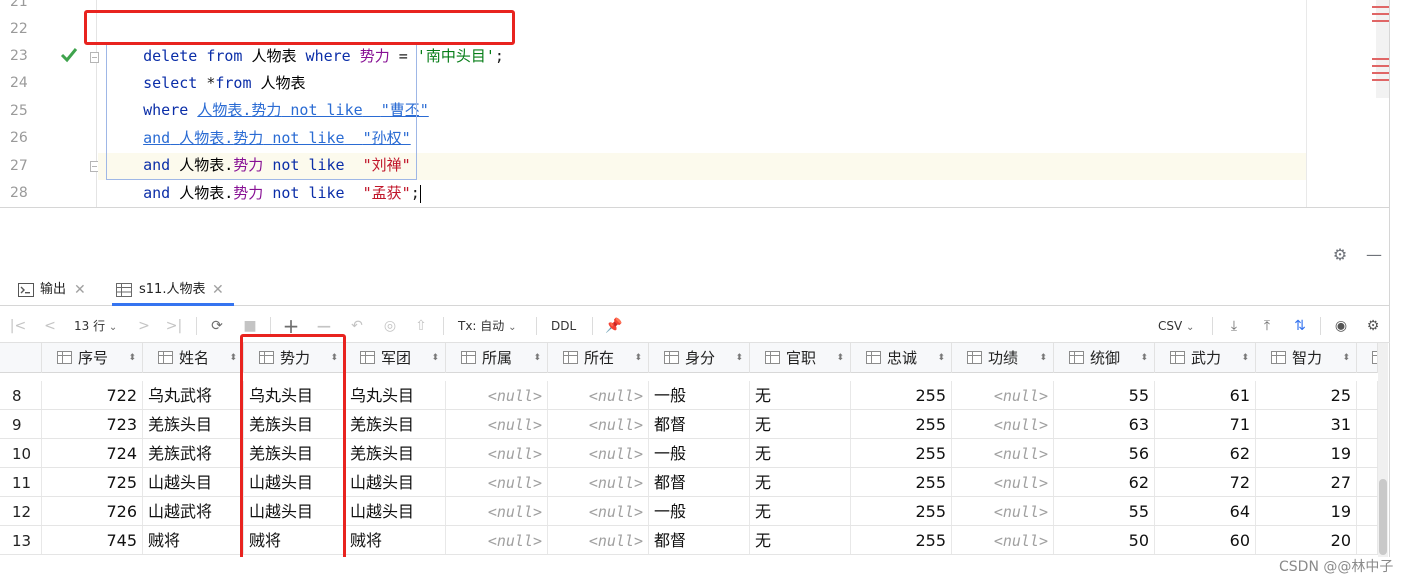 Image resolution: width=1415 pixels, height=584 pixels. What do you see at coordinates (1306, 540) in the screenshot?
I see `table-cell: 20` at bounding box center [1306, 540].